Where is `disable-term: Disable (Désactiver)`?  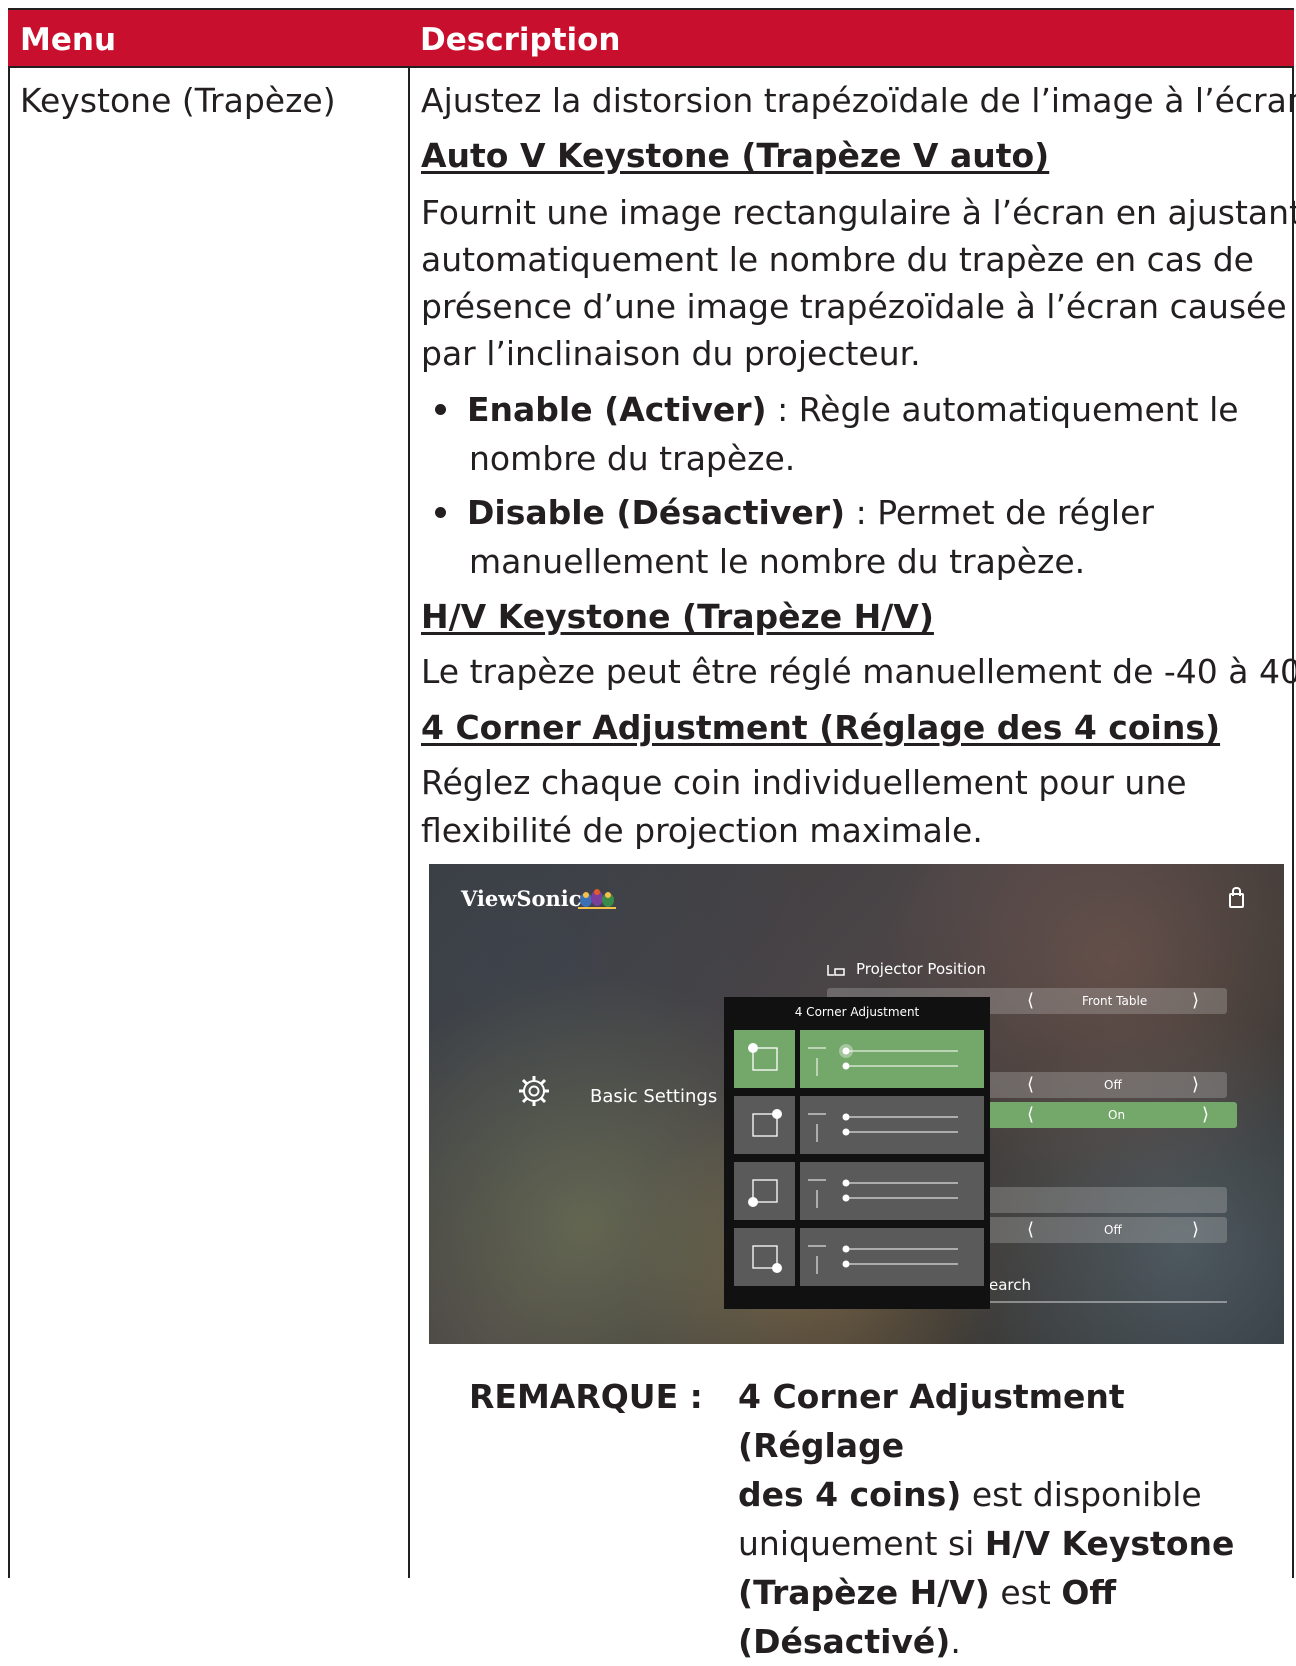
disable-term: Disable (Désactiver) is located at coordinates (656, 512).